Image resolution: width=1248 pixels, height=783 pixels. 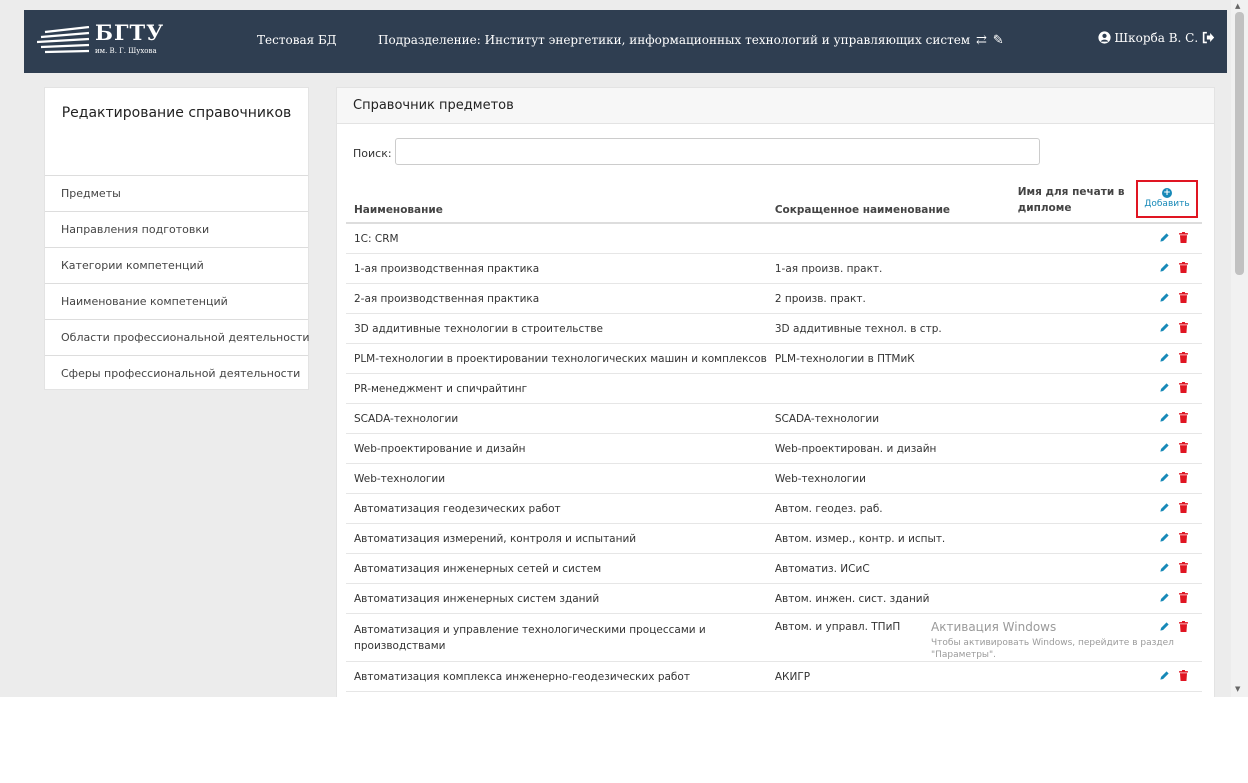 I want to click on sidebar-item-subjects: Предметы, so click(x=176, y=194).